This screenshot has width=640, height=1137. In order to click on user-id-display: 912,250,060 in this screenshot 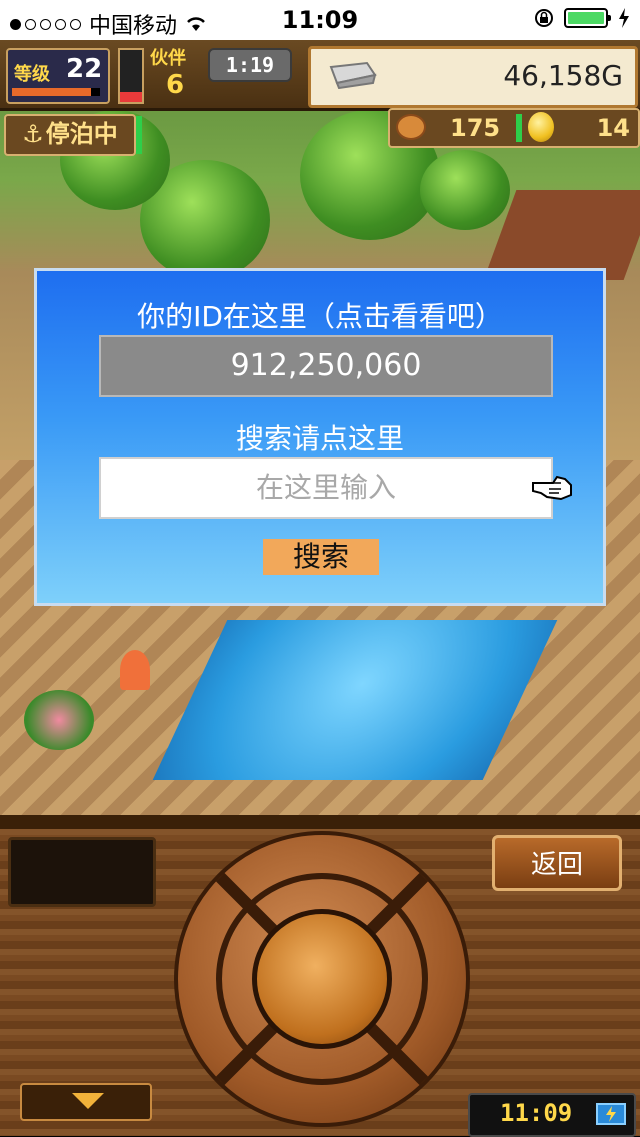, I will do `click(326, 366)`.